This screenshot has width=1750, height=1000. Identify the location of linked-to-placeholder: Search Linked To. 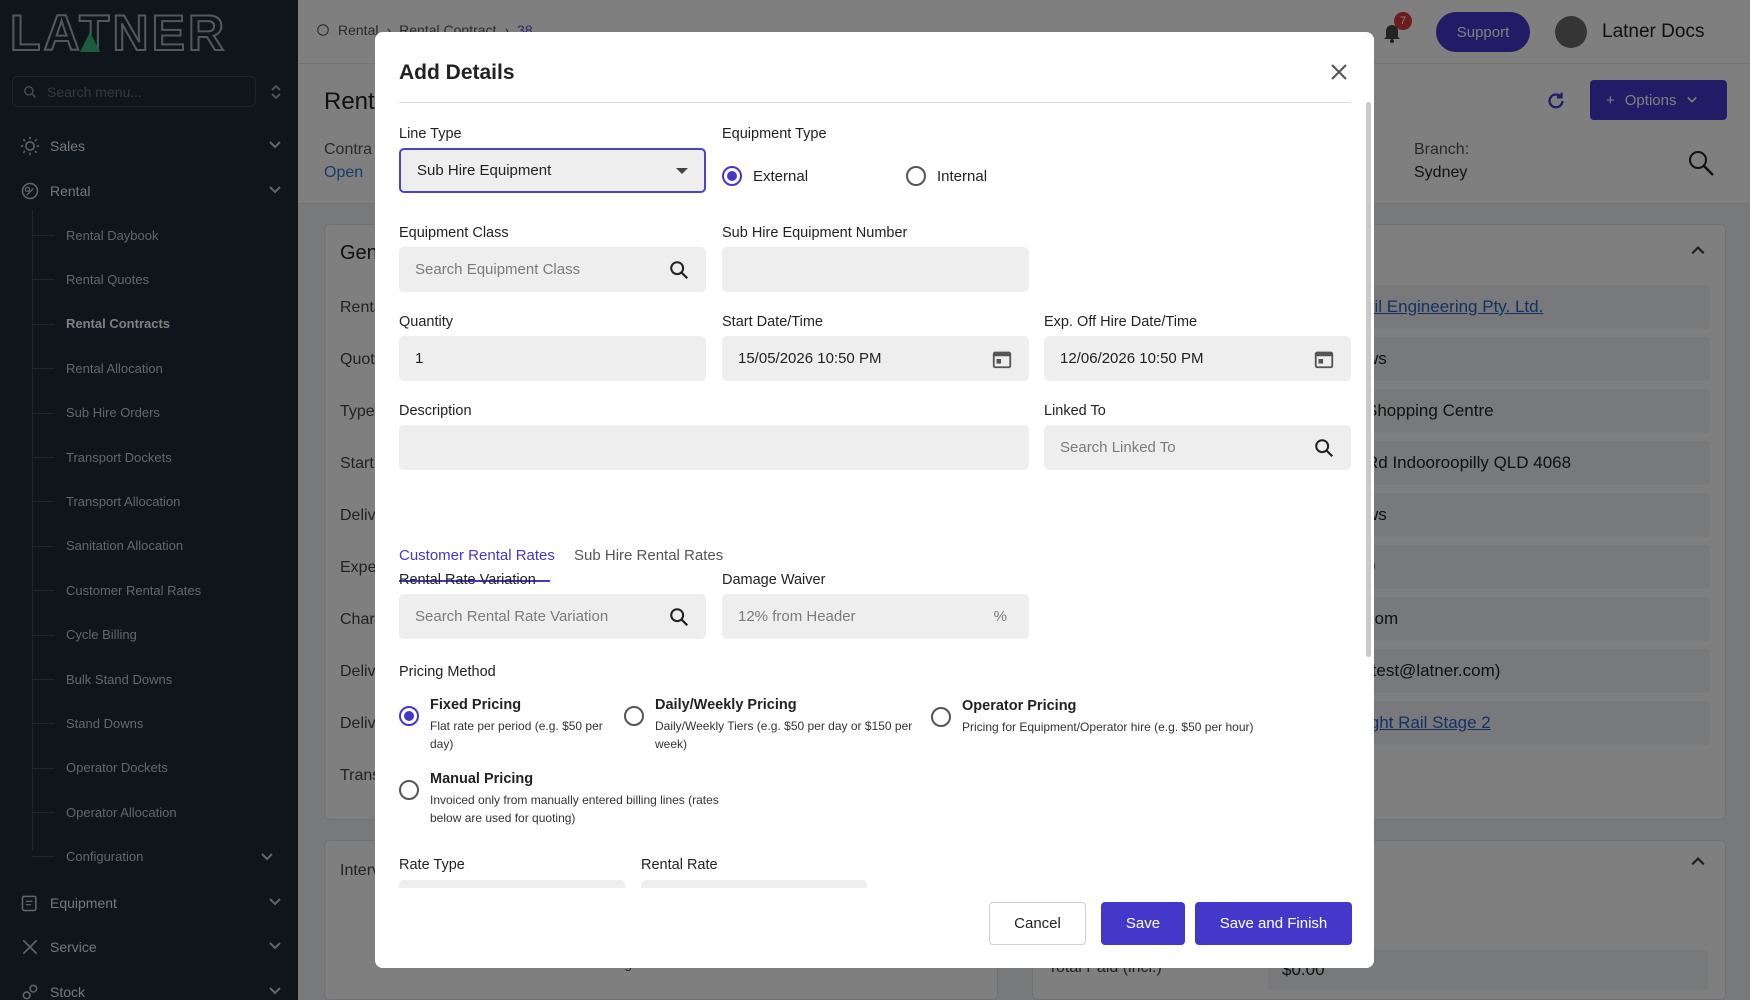
(1118, 447).